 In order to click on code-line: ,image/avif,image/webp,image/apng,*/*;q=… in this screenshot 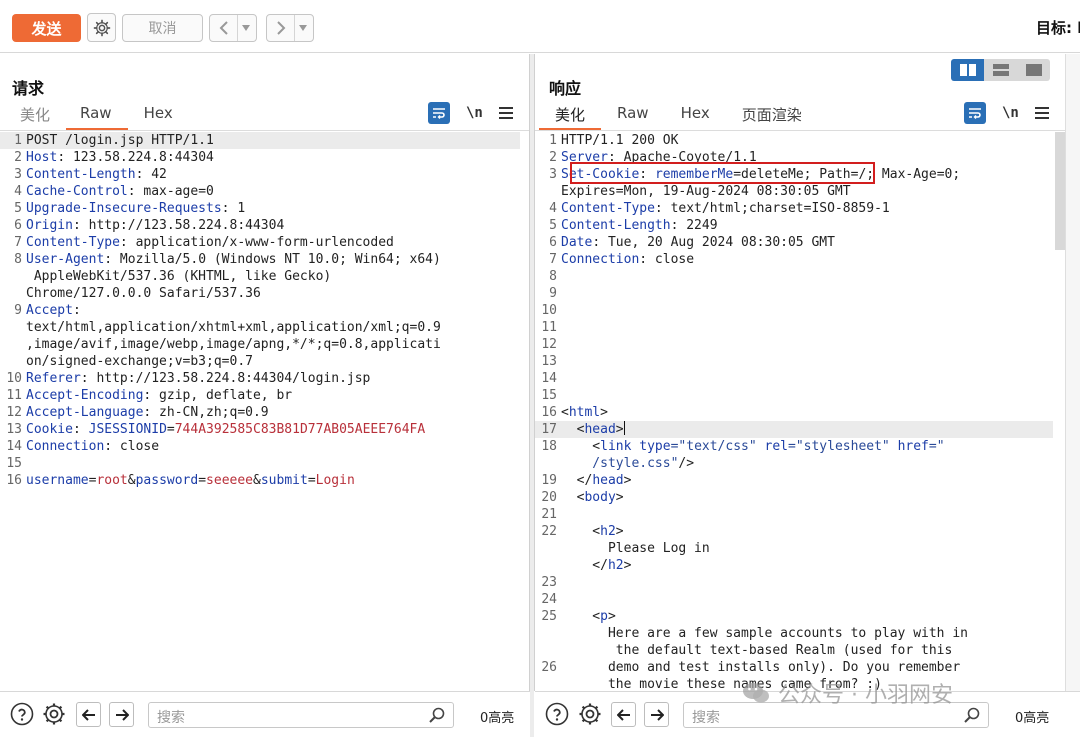, I will do `click(260, 344)`.